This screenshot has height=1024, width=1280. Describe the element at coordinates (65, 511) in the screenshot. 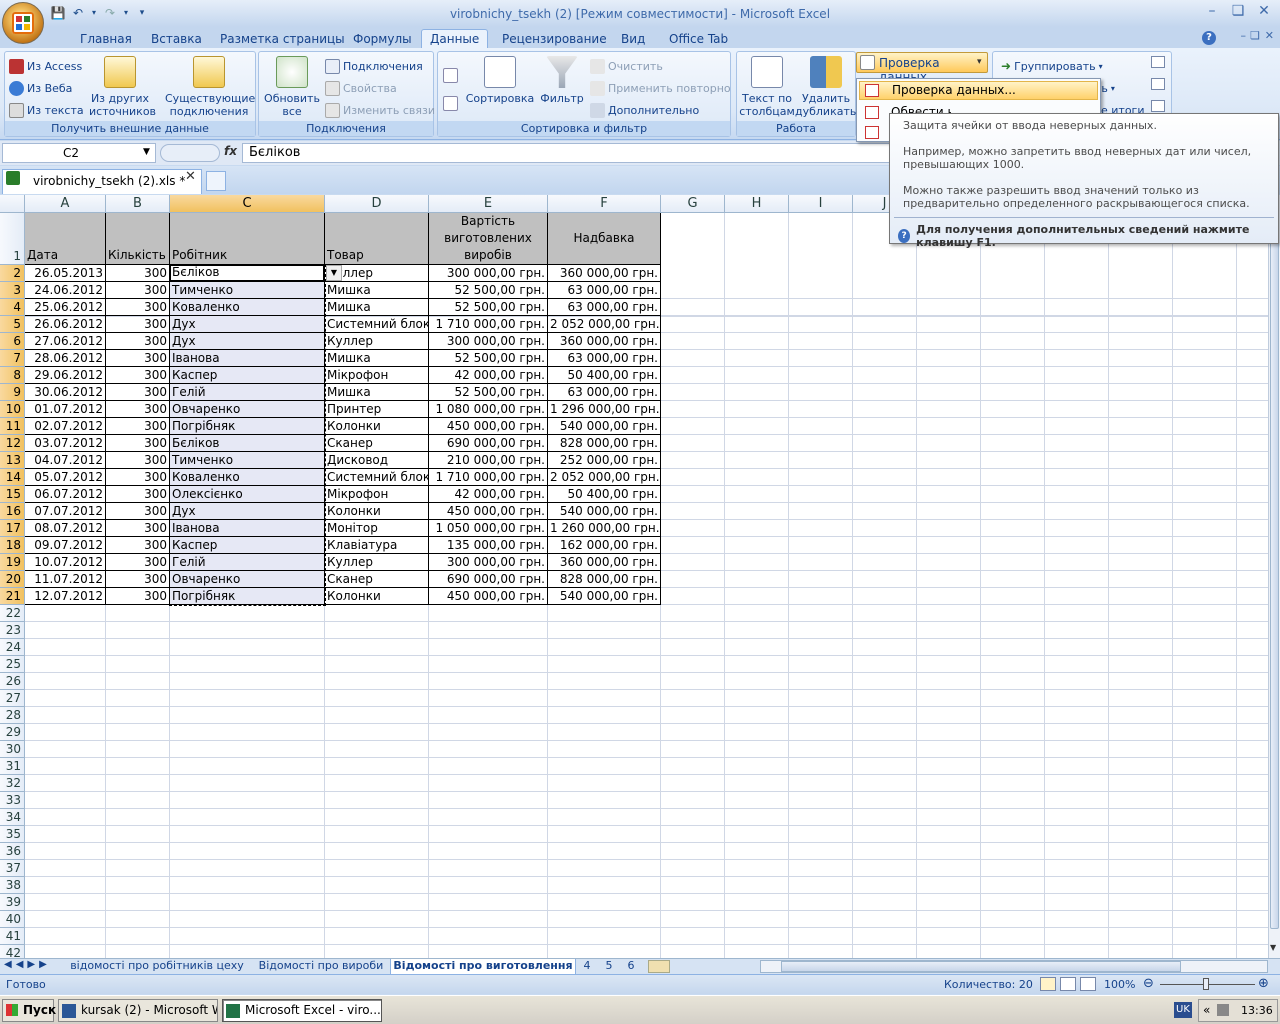

I see `cell: 07.07.2012` at that location.